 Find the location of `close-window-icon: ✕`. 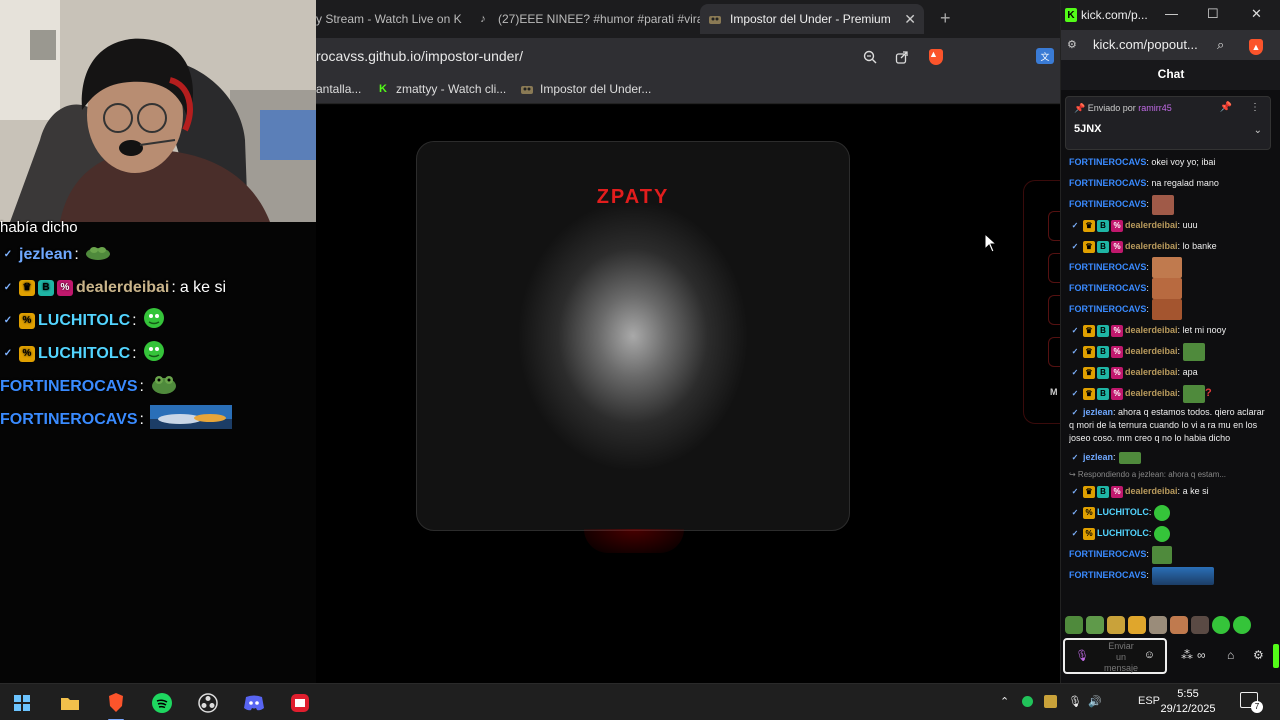

close-window-icon: ✕ is located at coordinates (1256, 14).